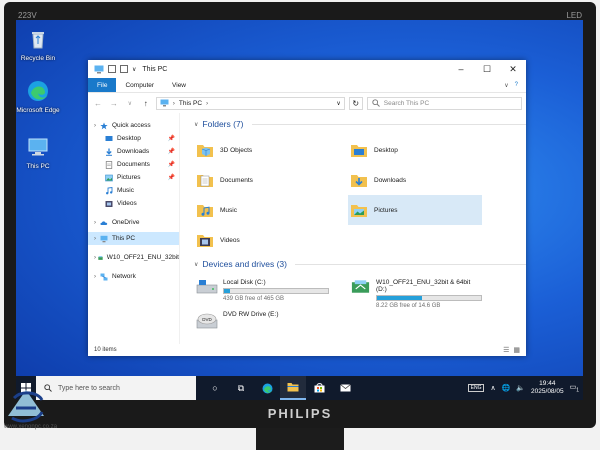 The image size is (600, 450). What do you see at coordinates (319, 388) in the screenshot?
I see `store-icon` at bounding box center [319, 388].